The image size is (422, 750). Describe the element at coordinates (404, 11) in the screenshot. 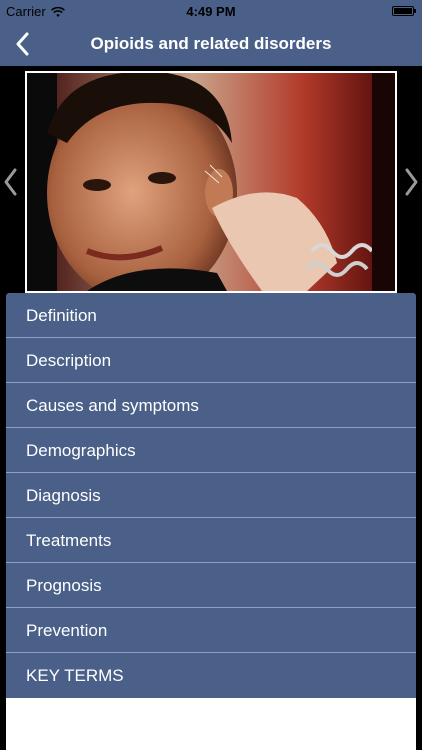

I see `battery-icon` at that location.